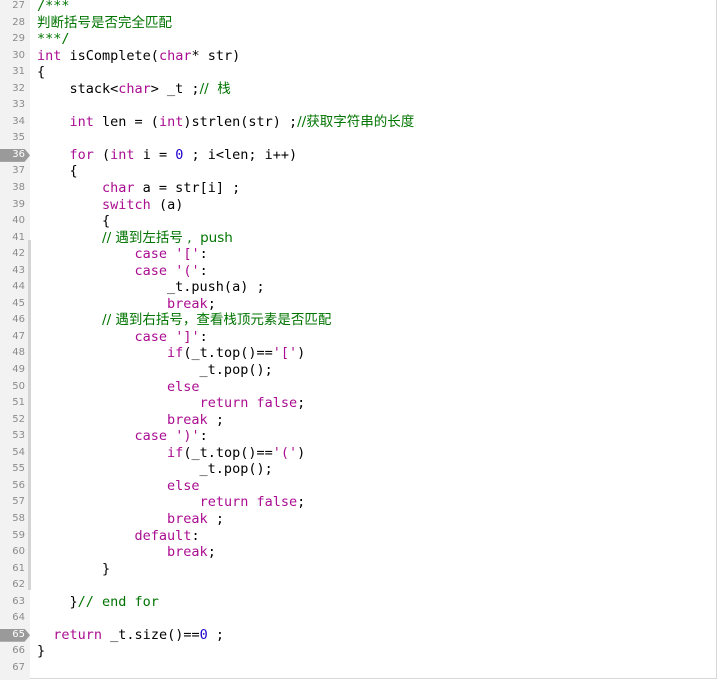  What do you see at coordinates (359, 221) in the screenshot?
I see `code-line: 40 {` at bounding box center [359, 221].